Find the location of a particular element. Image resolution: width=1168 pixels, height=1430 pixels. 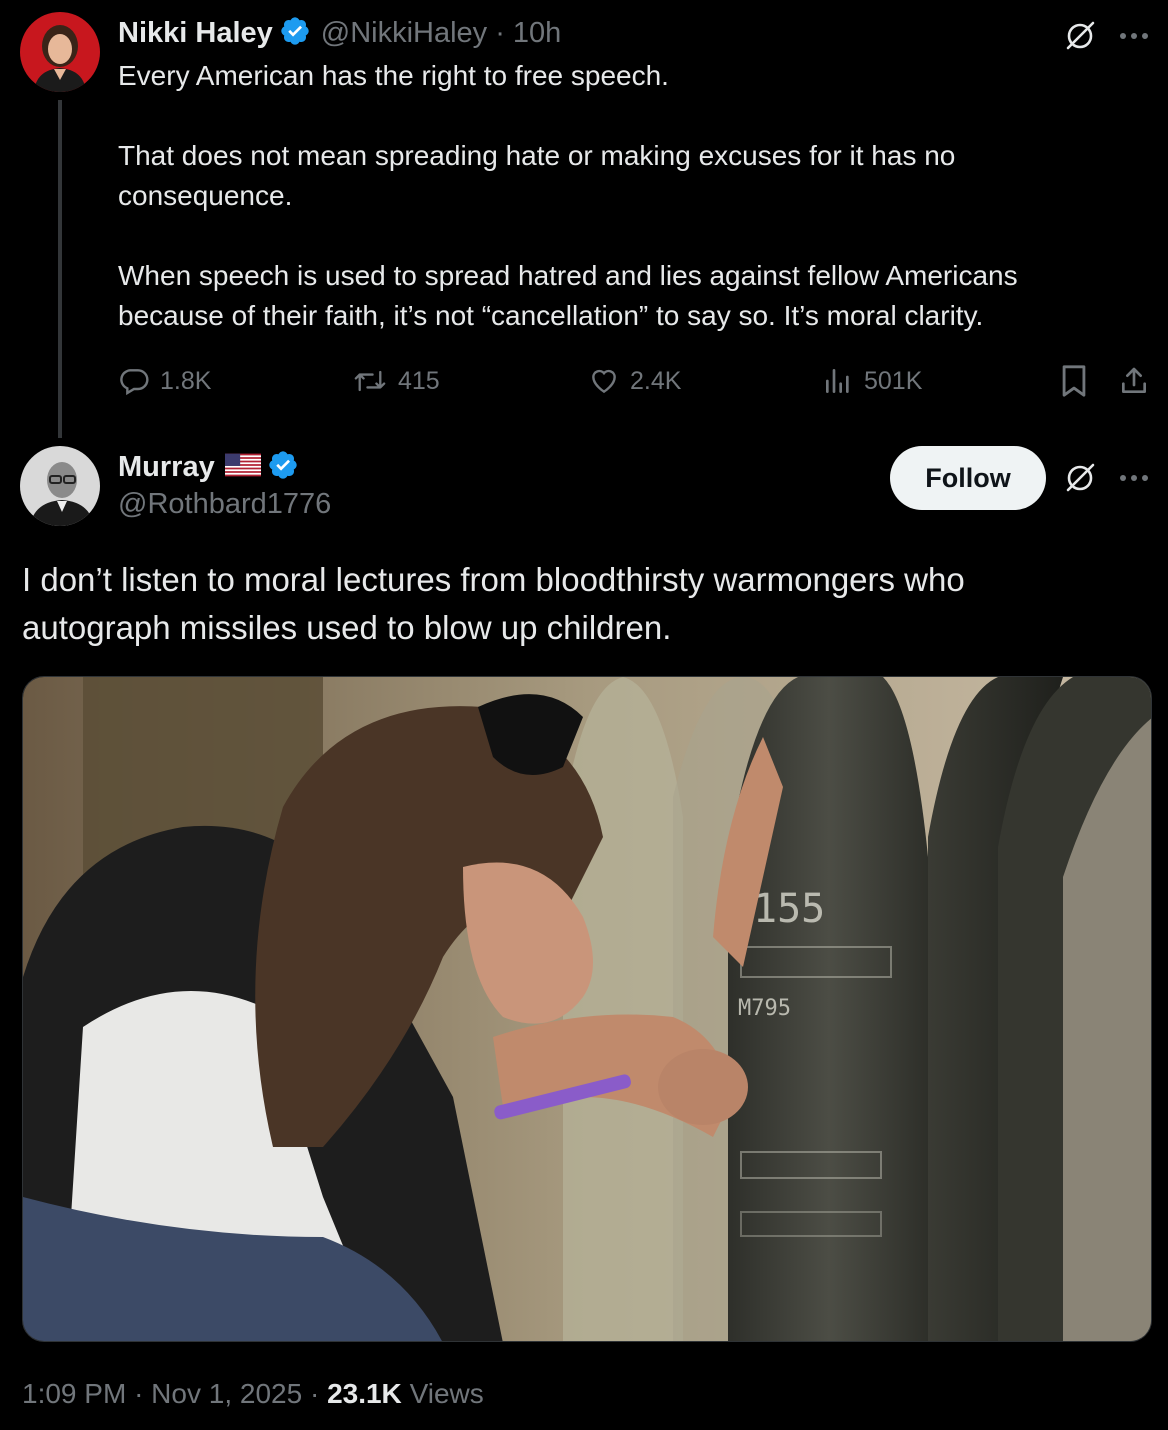

views-button: 501K is located at coordinates (872, 381).